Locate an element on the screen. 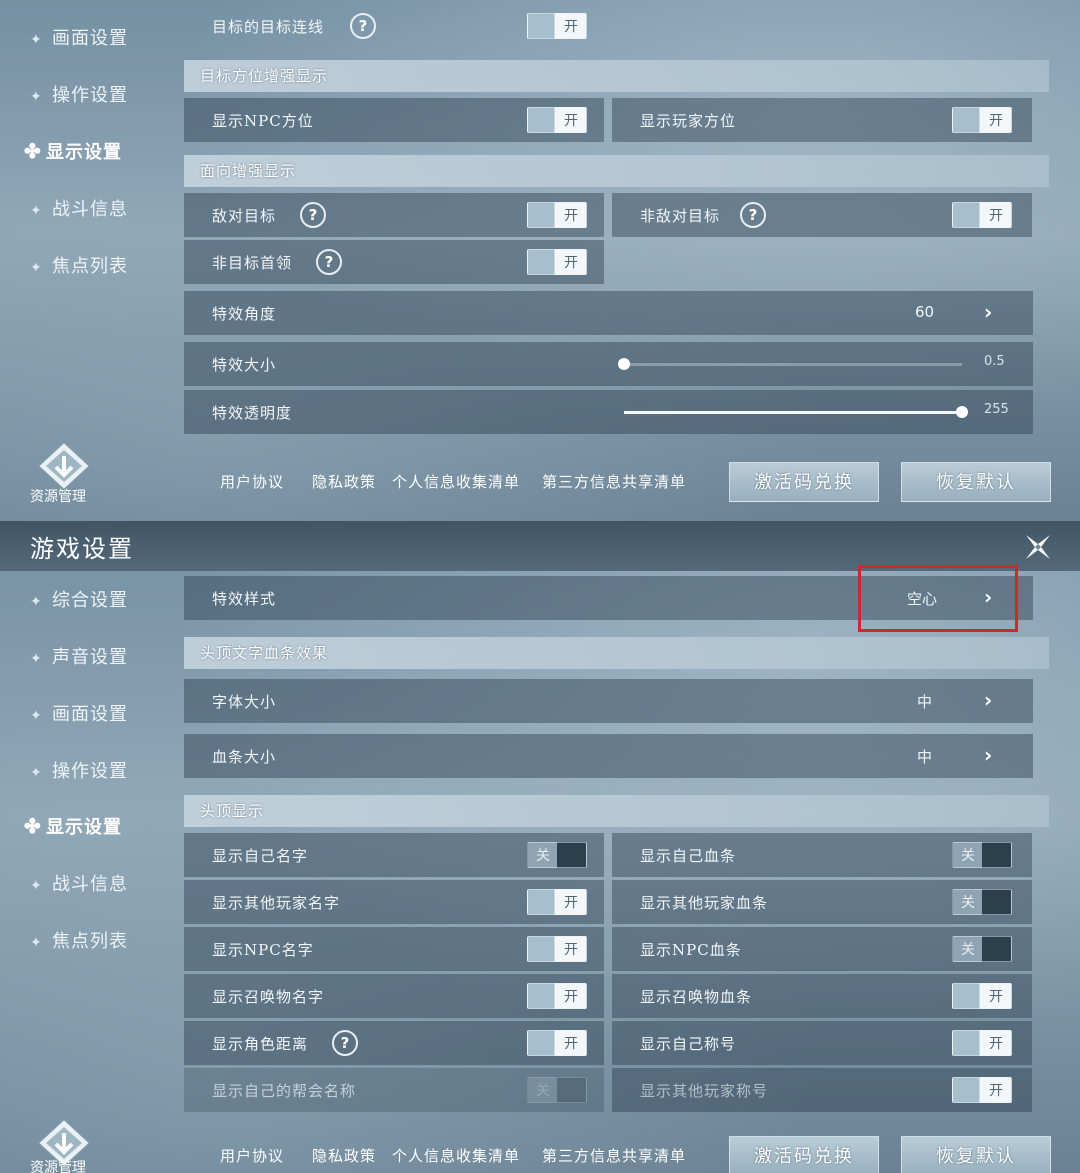 The height and width of the screenshot is (1173, 1080). sidebar-item-label: 焦点列表 is located at coordinates (90, 941).